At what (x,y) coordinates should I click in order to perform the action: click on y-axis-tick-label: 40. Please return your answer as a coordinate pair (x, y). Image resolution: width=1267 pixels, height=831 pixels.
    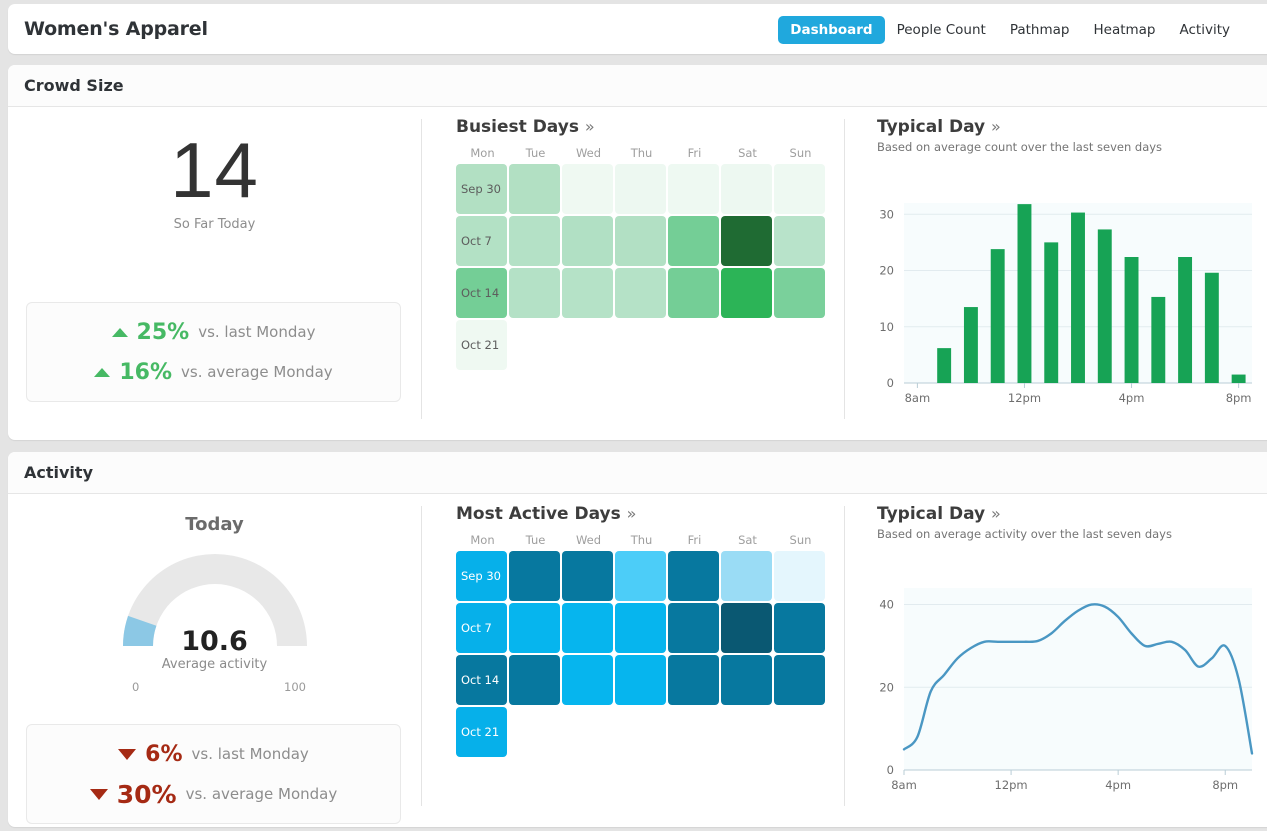
    Looking at the image, I should click on (886, 605).